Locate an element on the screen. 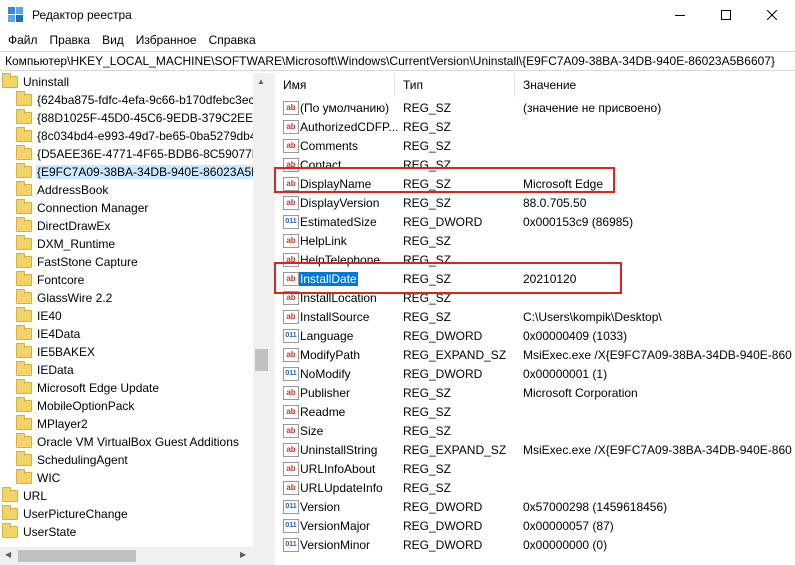 This screenshot has height=565, width=795. tree-item: WIC is located at coordinates (38, 478).